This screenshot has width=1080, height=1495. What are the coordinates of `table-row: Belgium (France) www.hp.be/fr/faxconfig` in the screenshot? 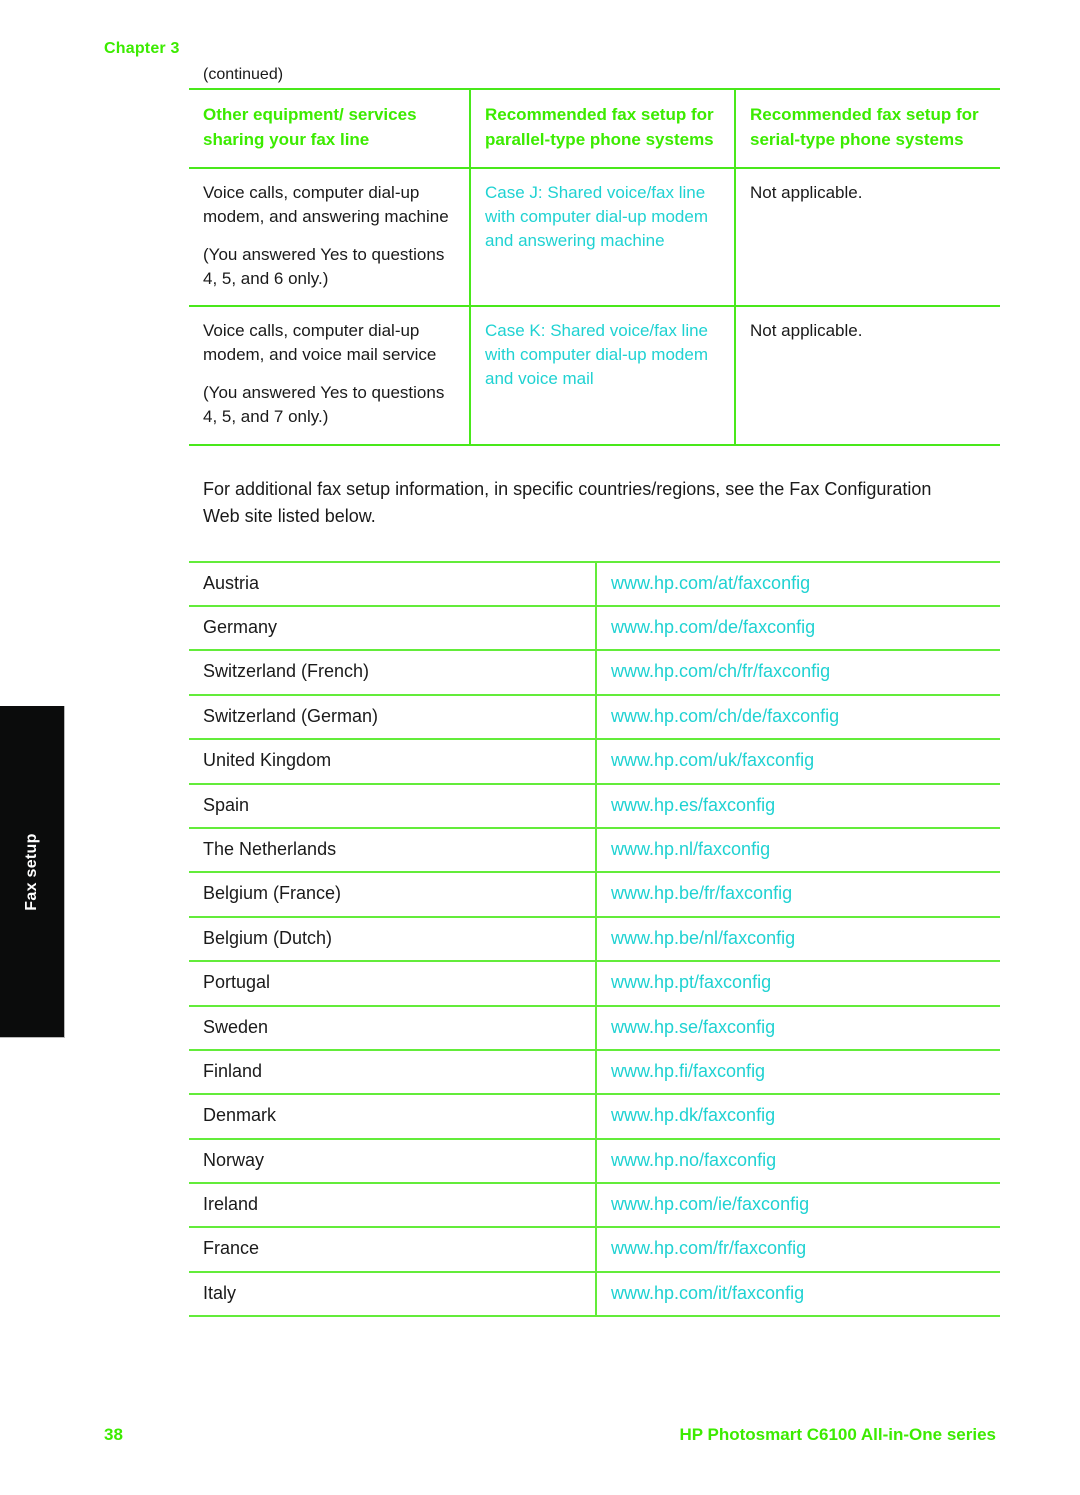 It's located at (594, 895).